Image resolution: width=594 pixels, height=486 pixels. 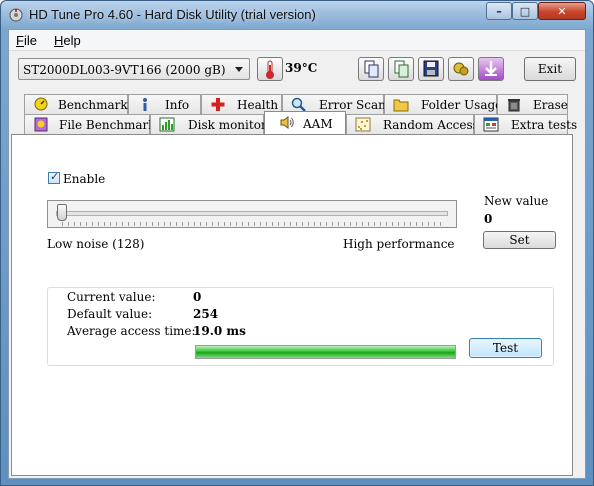 I want to click on menu-help-accel: H, so click(x=59, y=40).